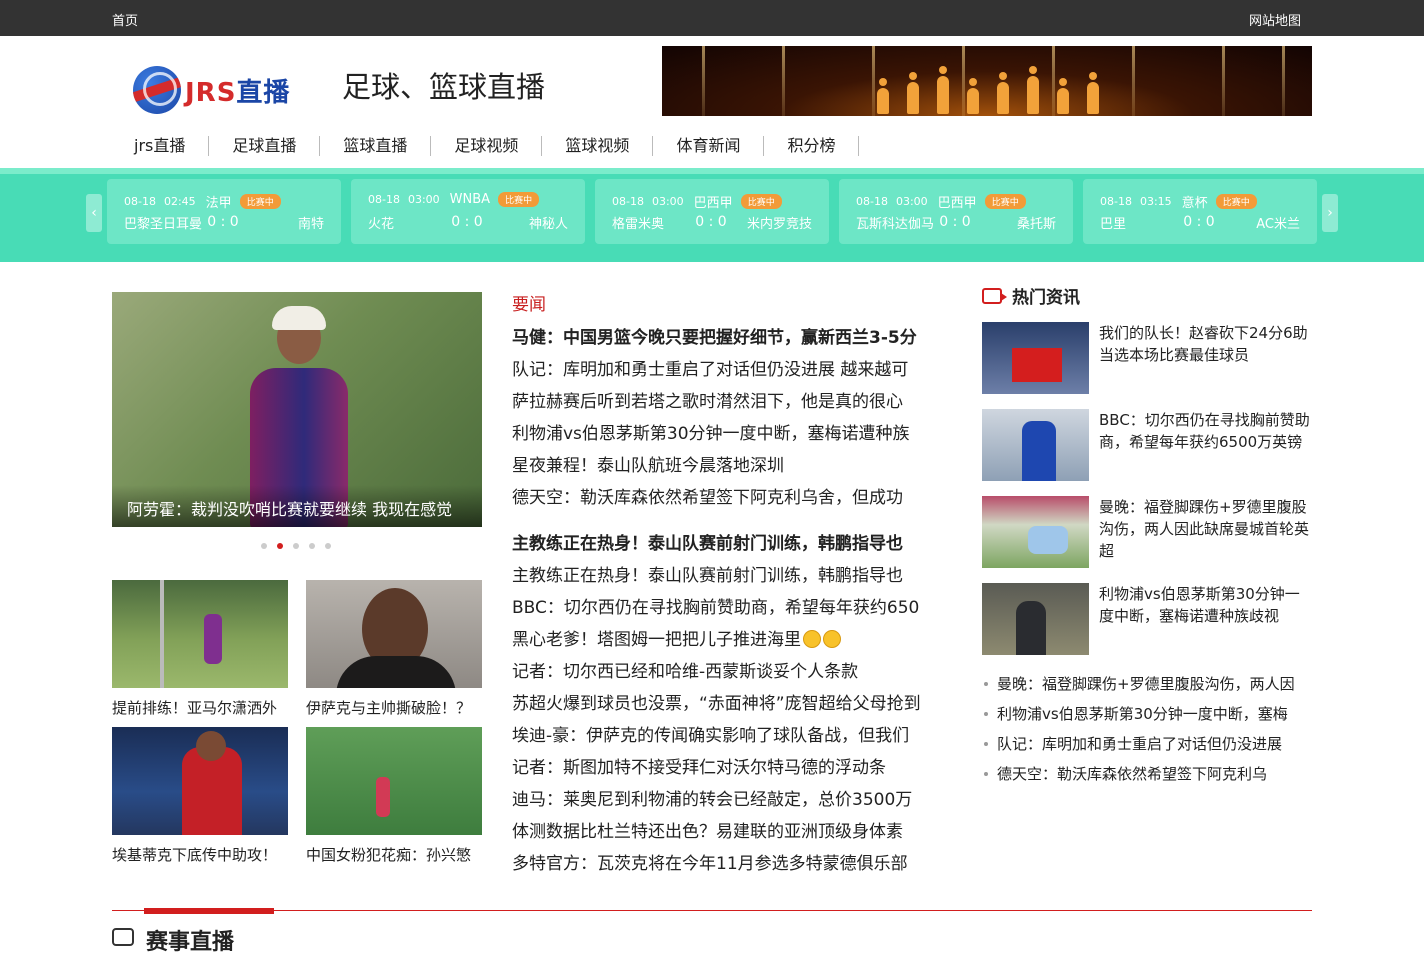  I want to click on hot-news-item: 我们的队长！赵睿砍下24分6助 当选本场比赛最佳球员, so click(1147, 358).